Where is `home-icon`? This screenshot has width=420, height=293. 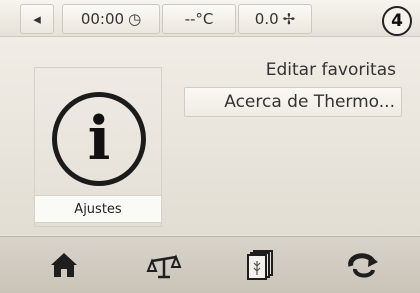
home-icon is located at coordinates (64, 265).